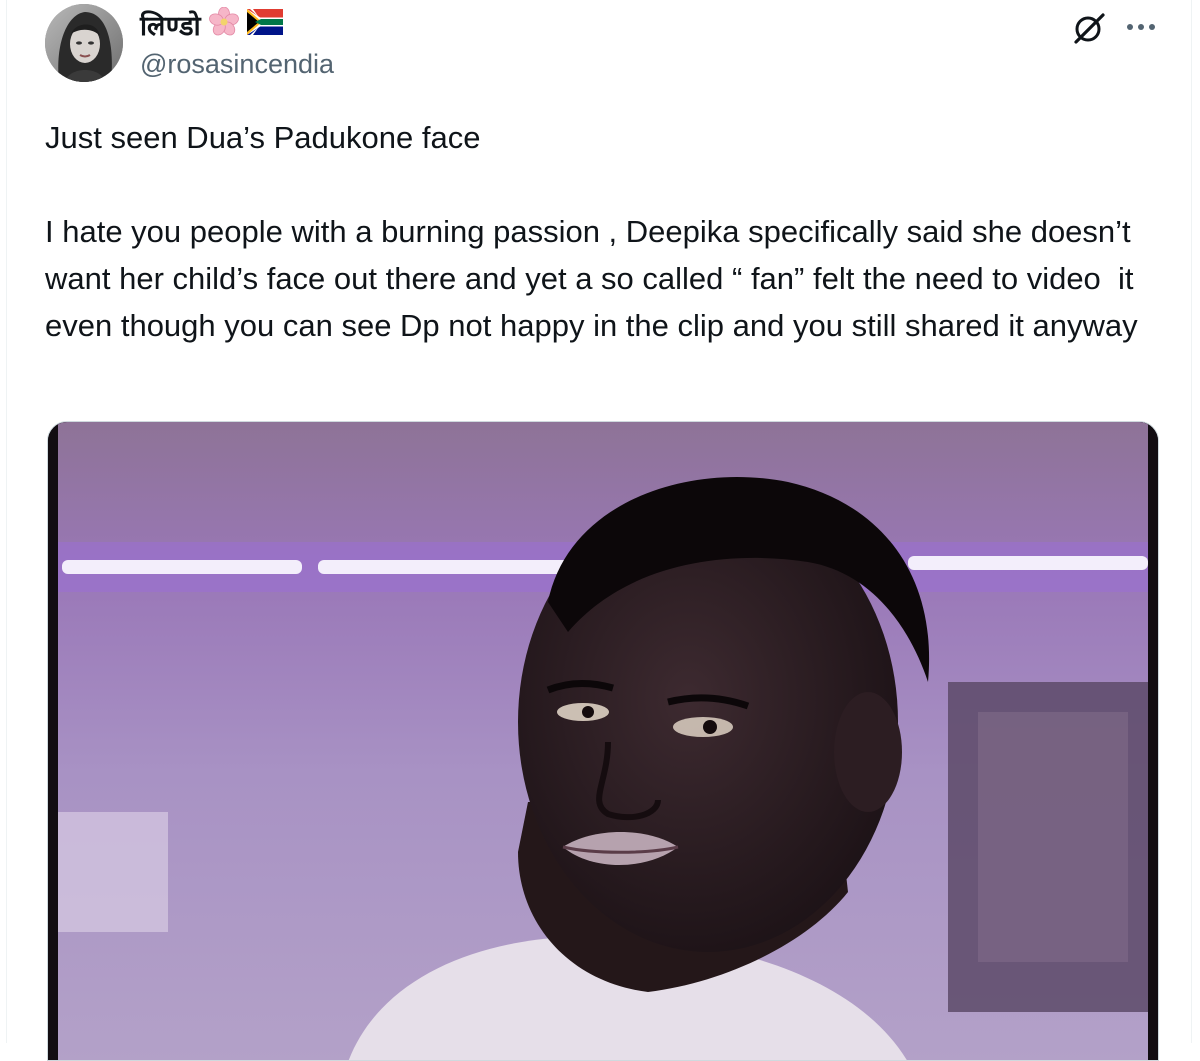 This screenshot has width=1200, height=1061. Describe the element at coordinates (84, 43) in the screenshot. I see `avatar` at that location.